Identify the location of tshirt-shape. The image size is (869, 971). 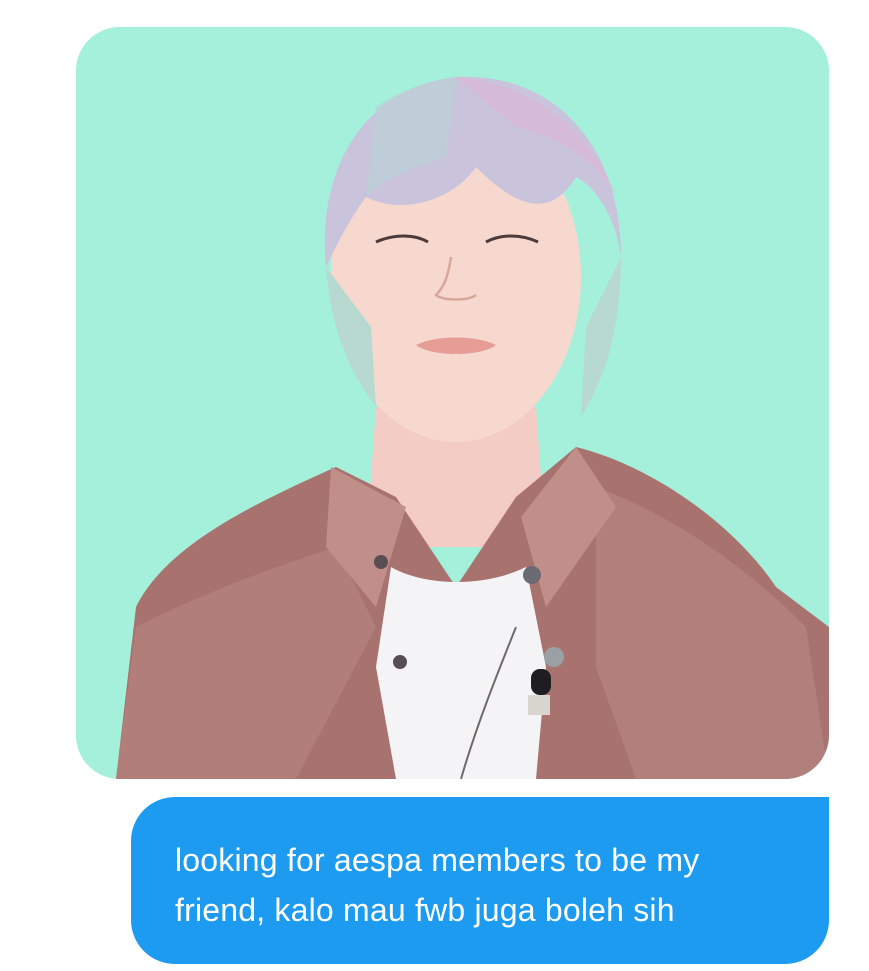
(461, 673).